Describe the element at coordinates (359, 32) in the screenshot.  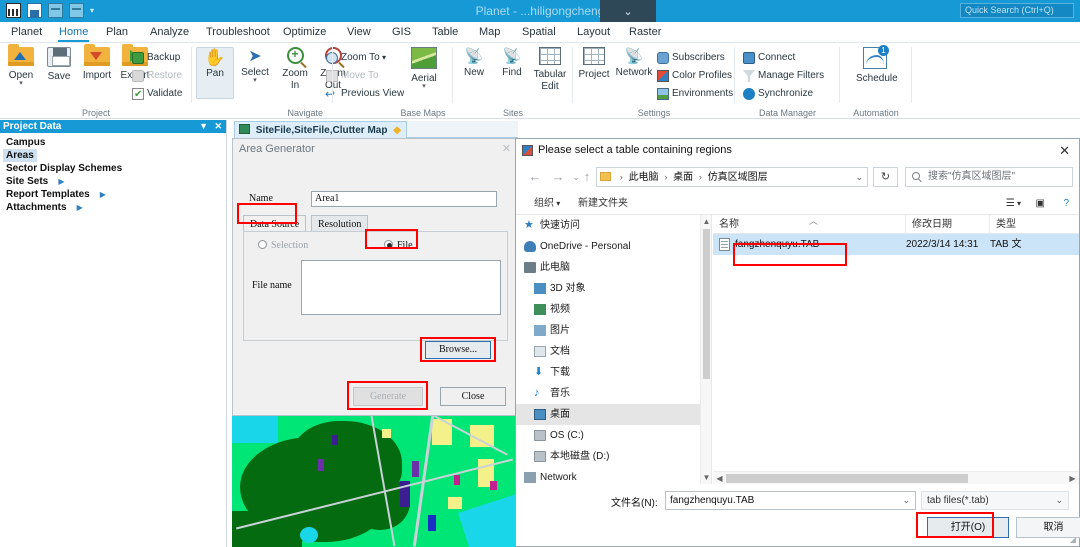
I see `ribbon-tab-view: View` at that location.